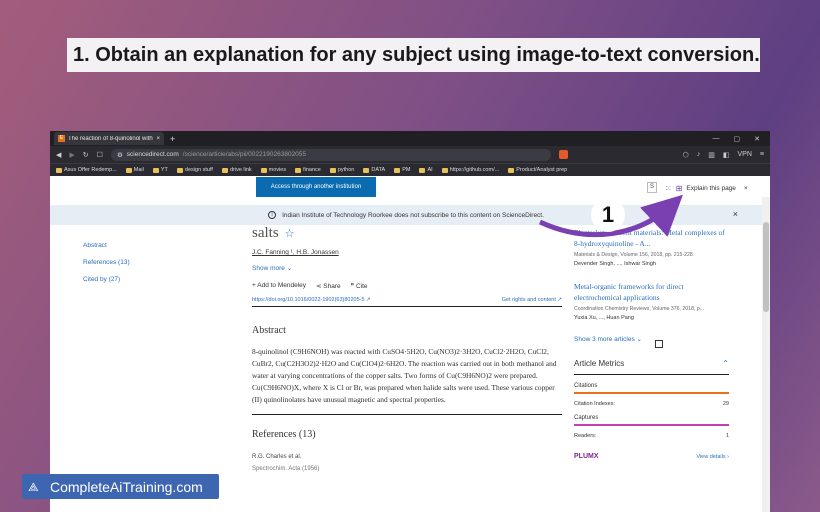 The width and height of the screenshot is (820, 512). I want to click on new-tab-button: +, so click(172, 139).